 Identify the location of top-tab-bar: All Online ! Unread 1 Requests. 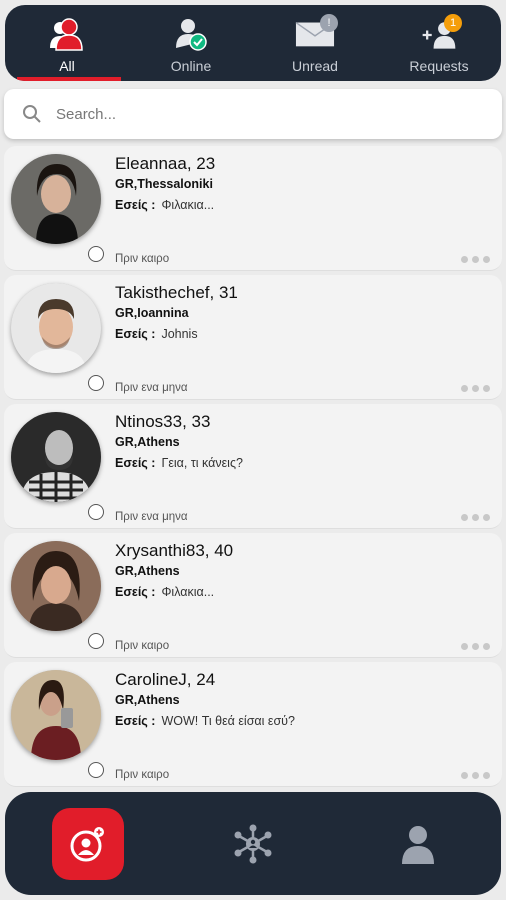
(253, 43).